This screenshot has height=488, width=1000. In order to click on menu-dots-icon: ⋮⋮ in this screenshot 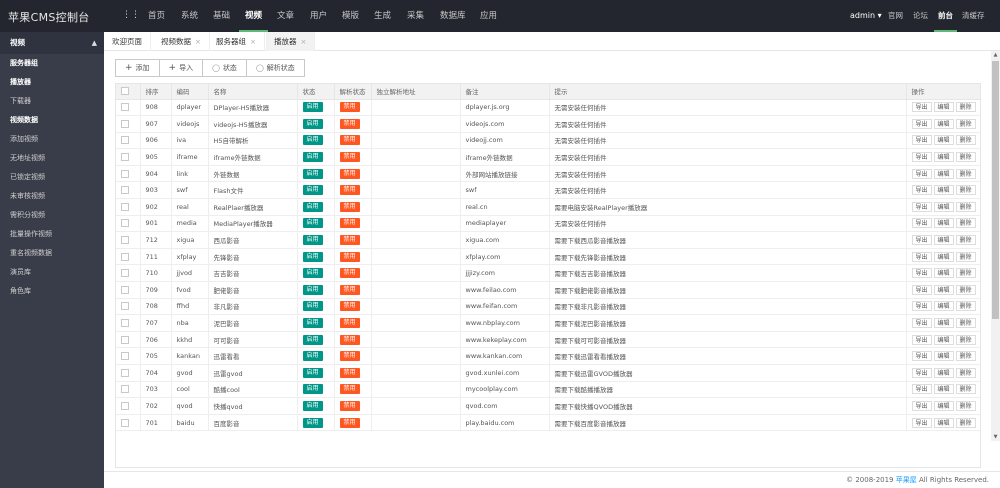, I will do `click(131, 15)`.